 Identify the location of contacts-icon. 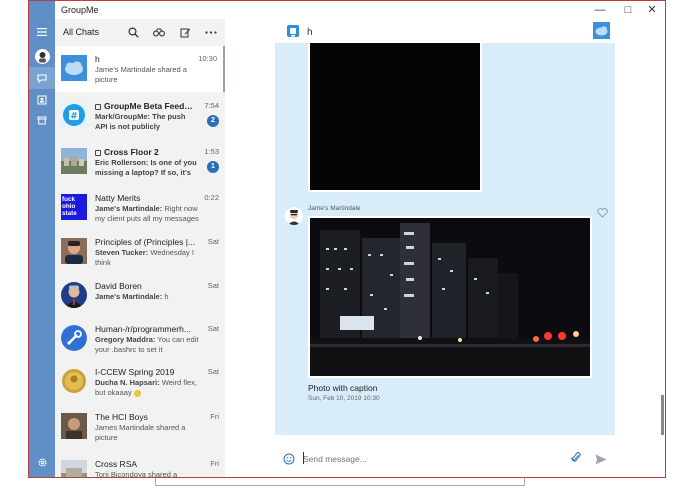
(42, 100).